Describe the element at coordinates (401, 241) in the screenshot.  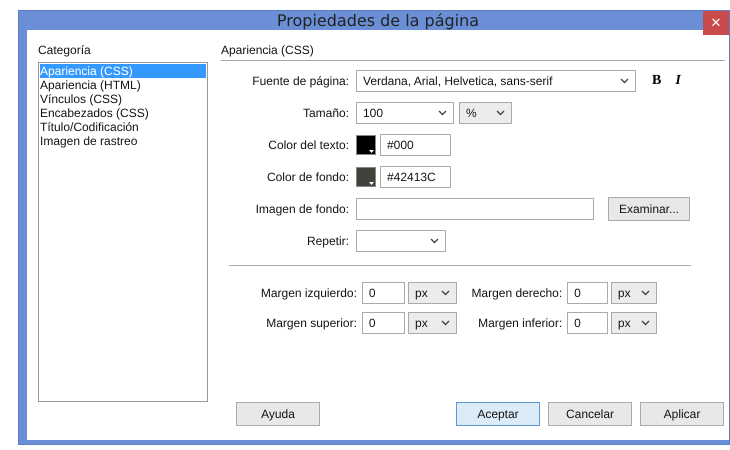
I see `repeat-select` at that location.